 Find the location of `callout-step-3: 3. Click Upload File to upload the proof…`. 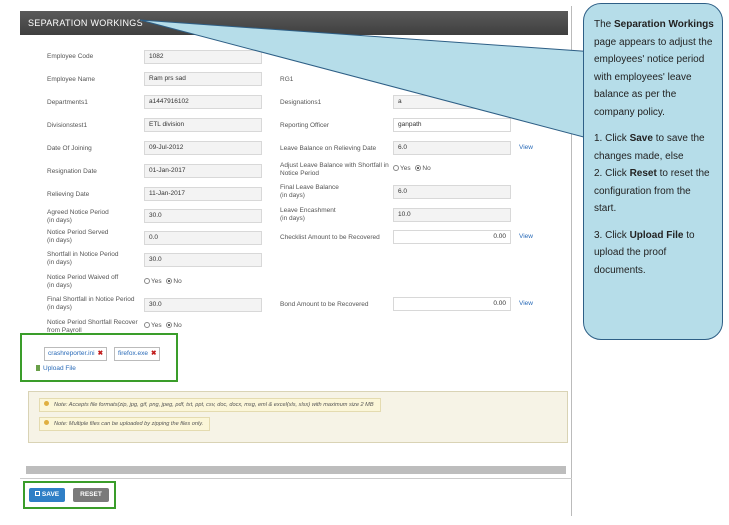

callout-step-3: 3. Click Upload File to upload the proof… is located at coordinates (644, 252).